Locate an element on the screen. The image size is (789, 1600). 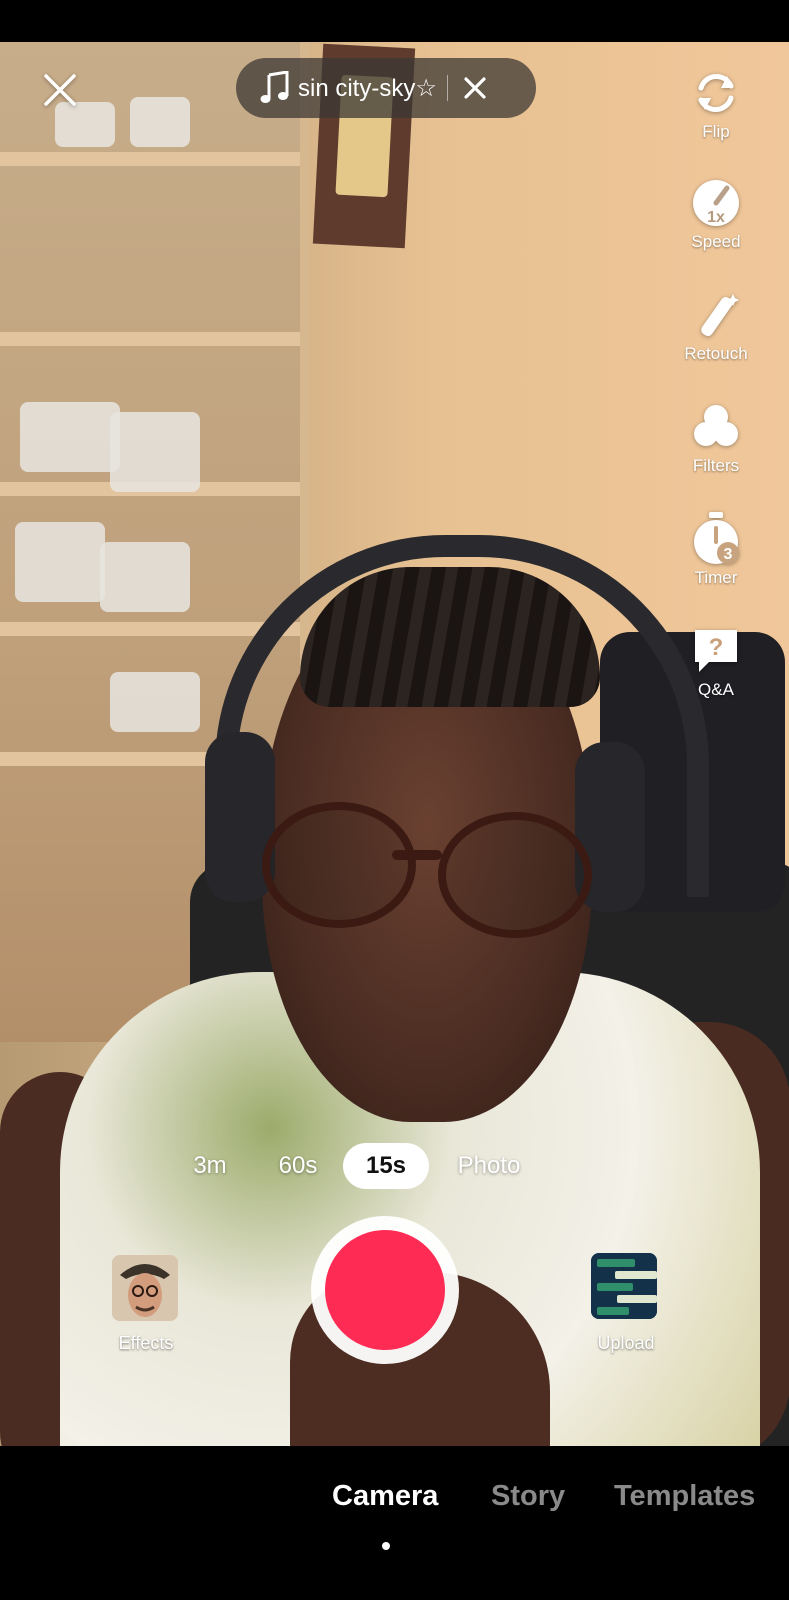
flip-button: Flip is located at coordinates (716, 104).